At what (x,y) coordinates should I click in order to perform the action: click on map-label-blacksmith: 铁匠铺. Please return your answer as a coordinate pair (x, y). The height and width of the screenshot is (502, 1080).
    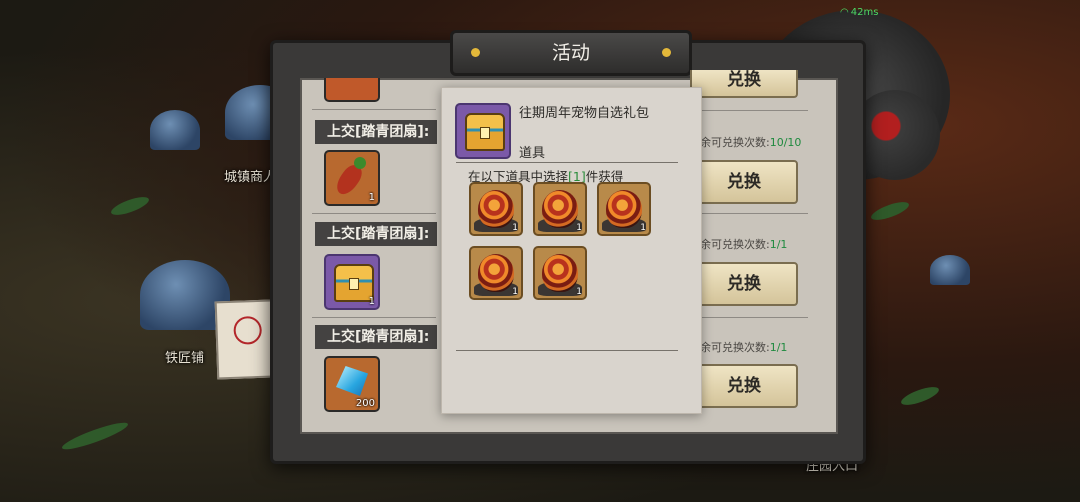
    Looking at the image, I should click on (184, 356).